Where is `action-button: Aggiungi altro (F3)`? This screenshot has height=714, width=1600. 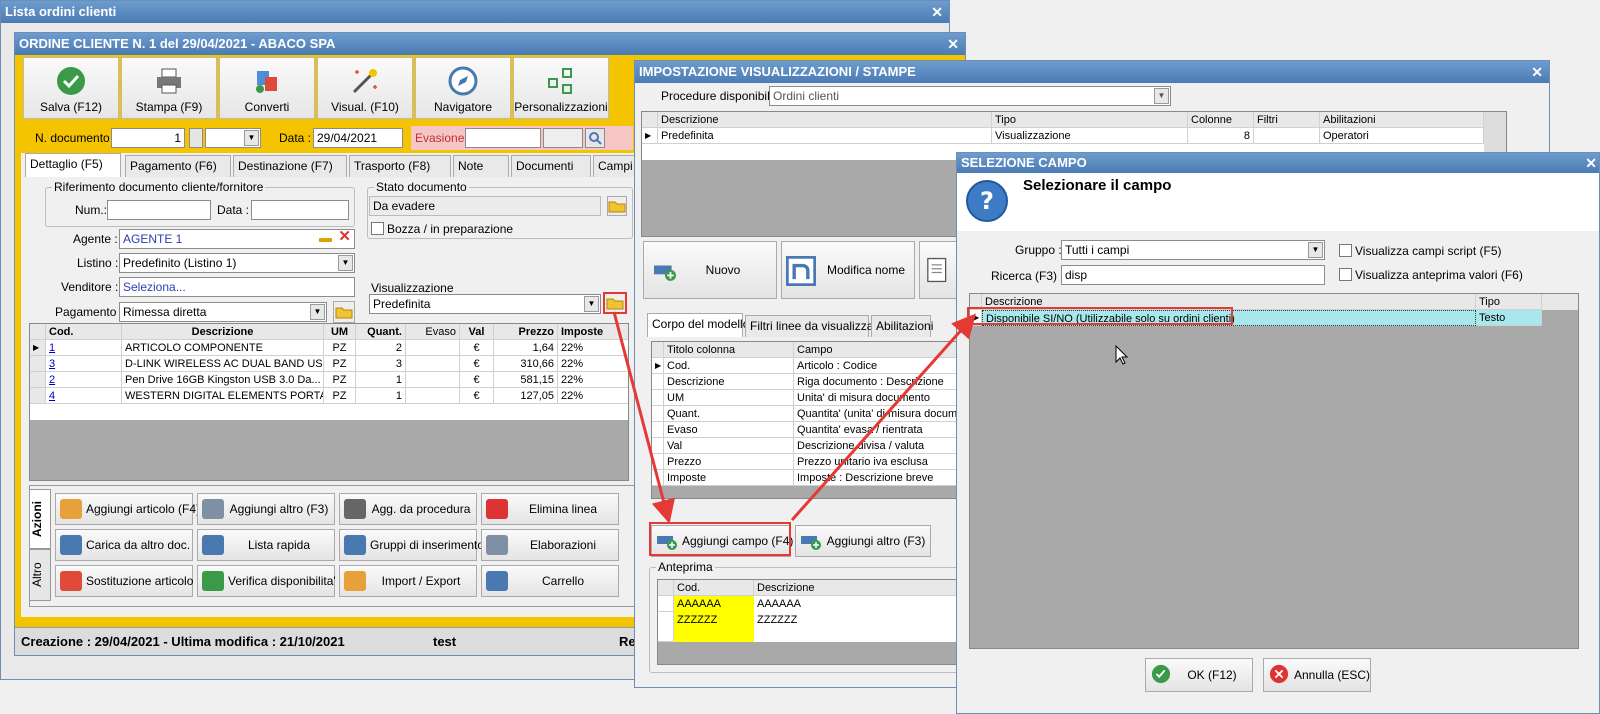 action-button: Aggiungi altro (F3) is located at coordinates (266, 509).